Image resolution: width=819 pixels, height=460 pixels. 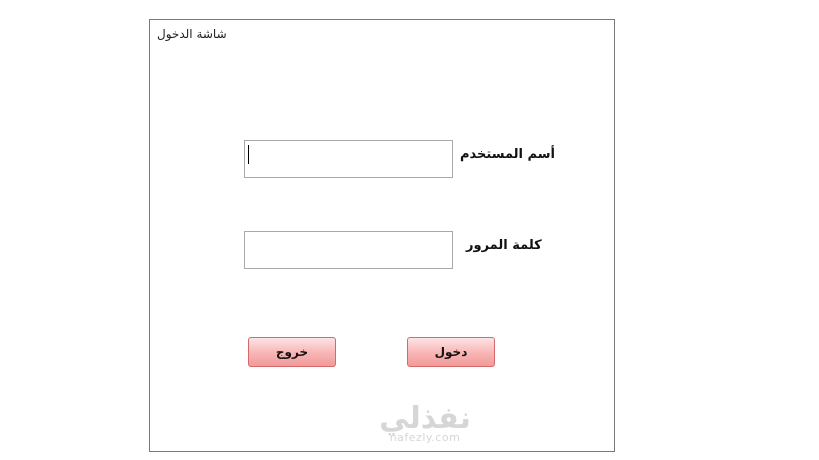 What do you see at coordinates (504, 245) in the screenshot?
I see `password-label: كلمة المرور` at bounding box center [504, 245].